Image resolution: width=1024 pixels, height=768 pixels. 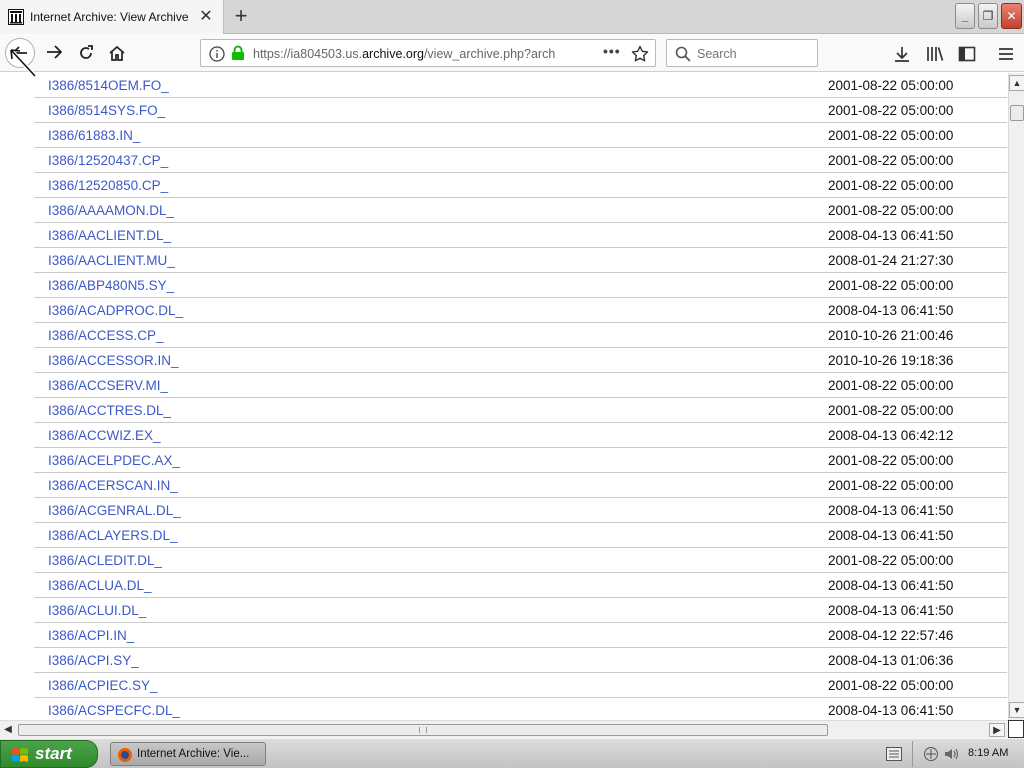 I want to click on file-link: I386/ACCSERV.MI_, so click(x=108, y=385).